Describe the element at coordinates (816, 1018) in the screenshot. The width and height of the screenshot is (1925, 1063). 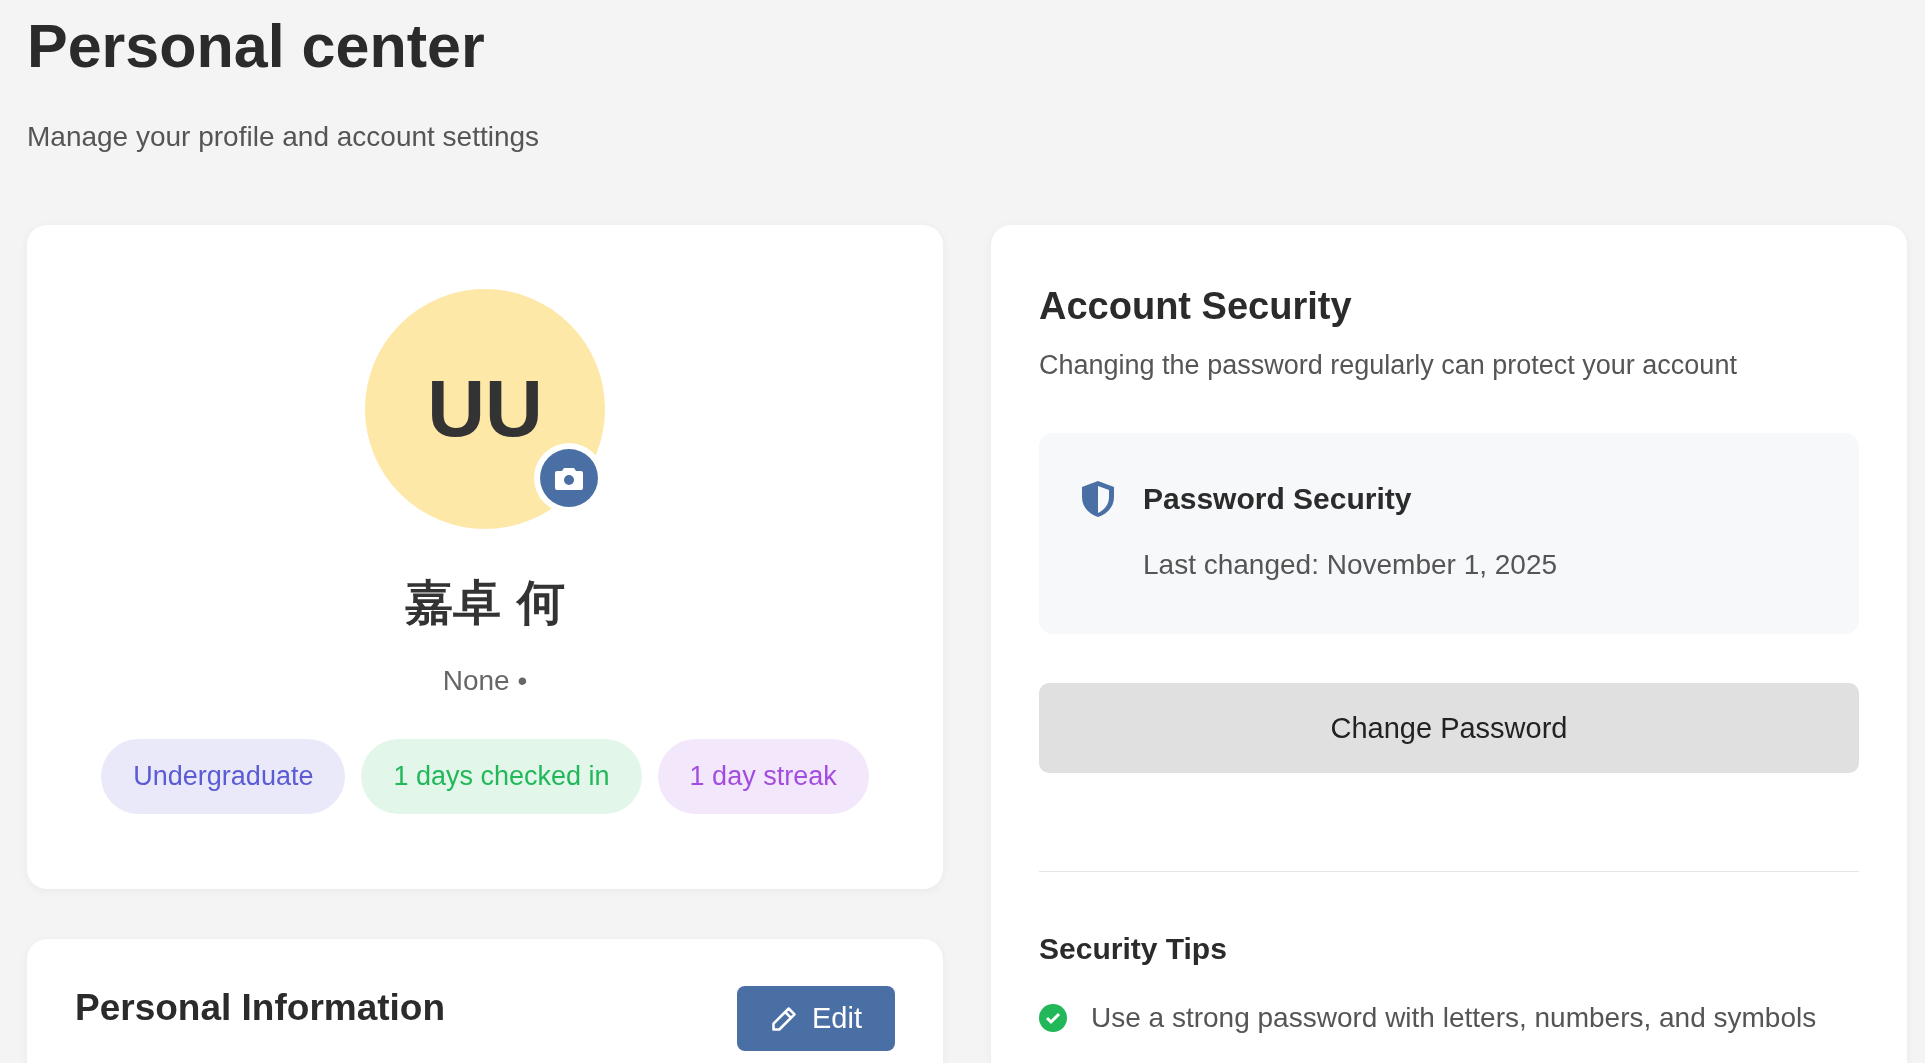
I see `edit-button: Edit` at that location.